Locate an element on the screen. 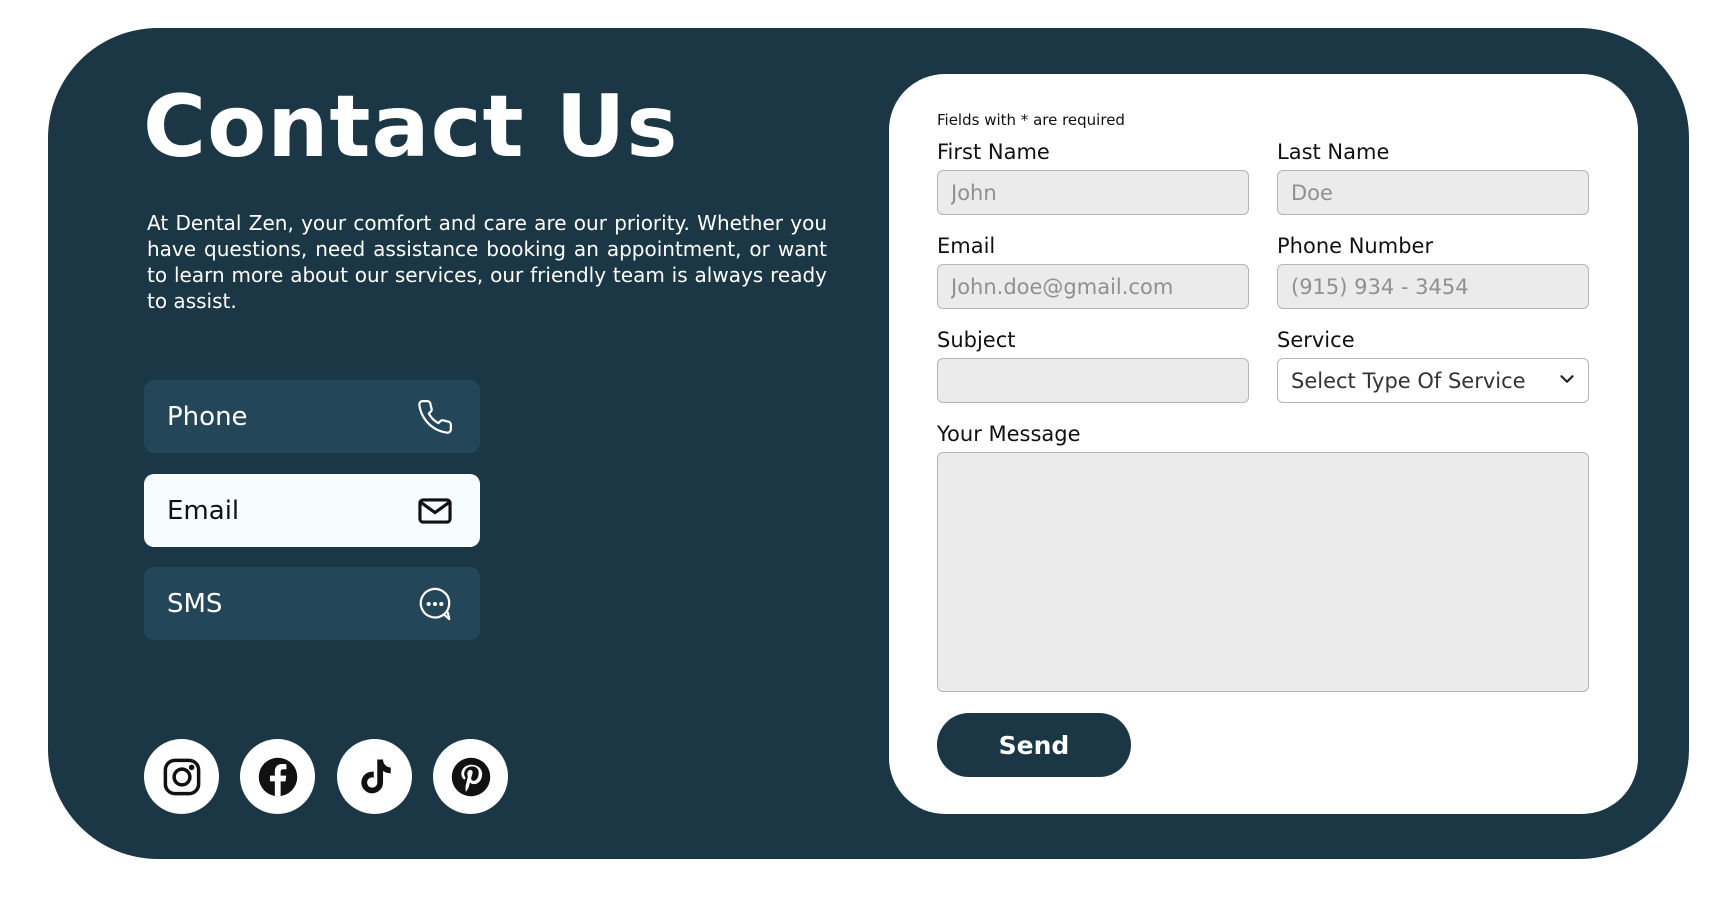  tiktok-icon is located at coordinates (375, 777).